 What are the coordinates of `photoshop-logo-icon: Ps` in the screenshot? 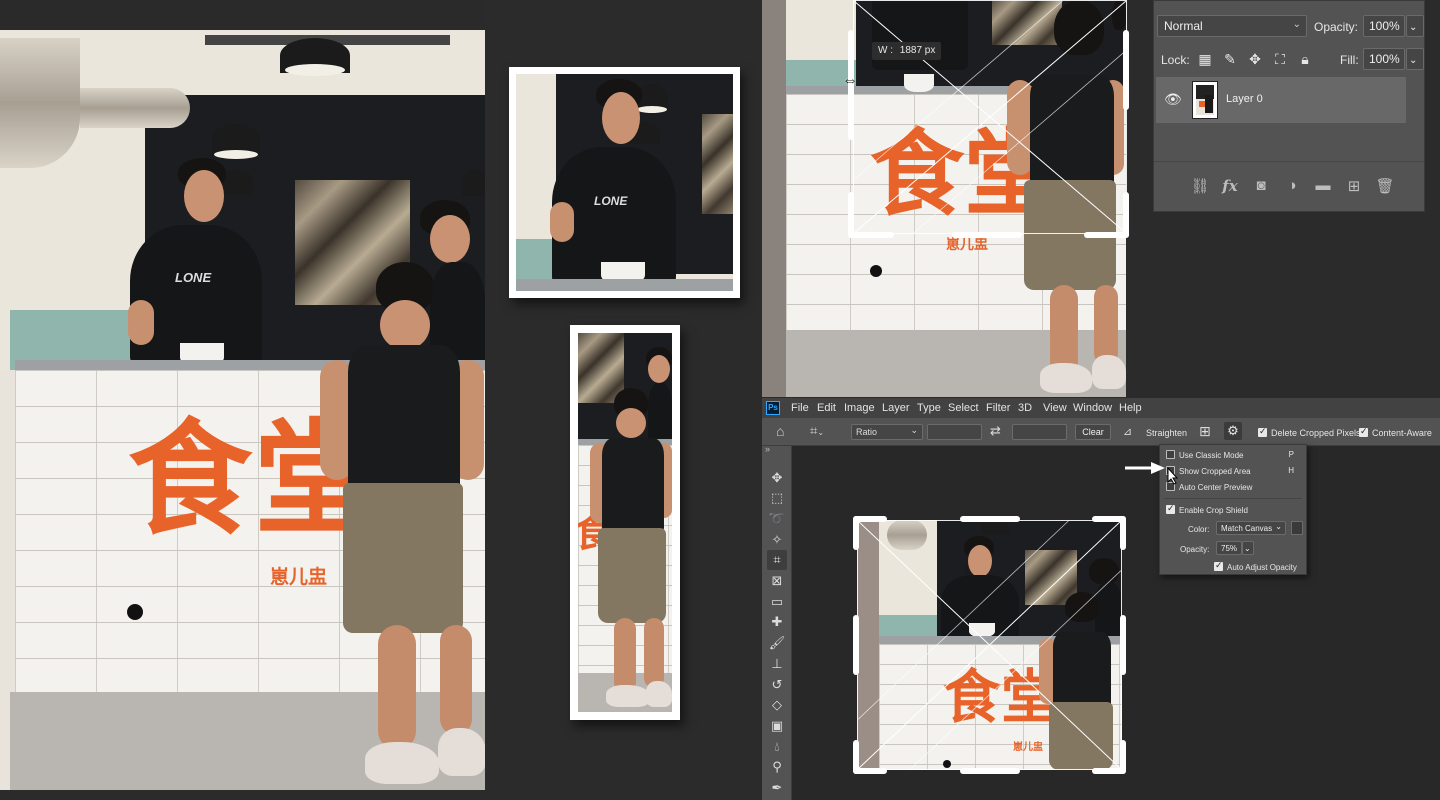 It's located at (773, 408).